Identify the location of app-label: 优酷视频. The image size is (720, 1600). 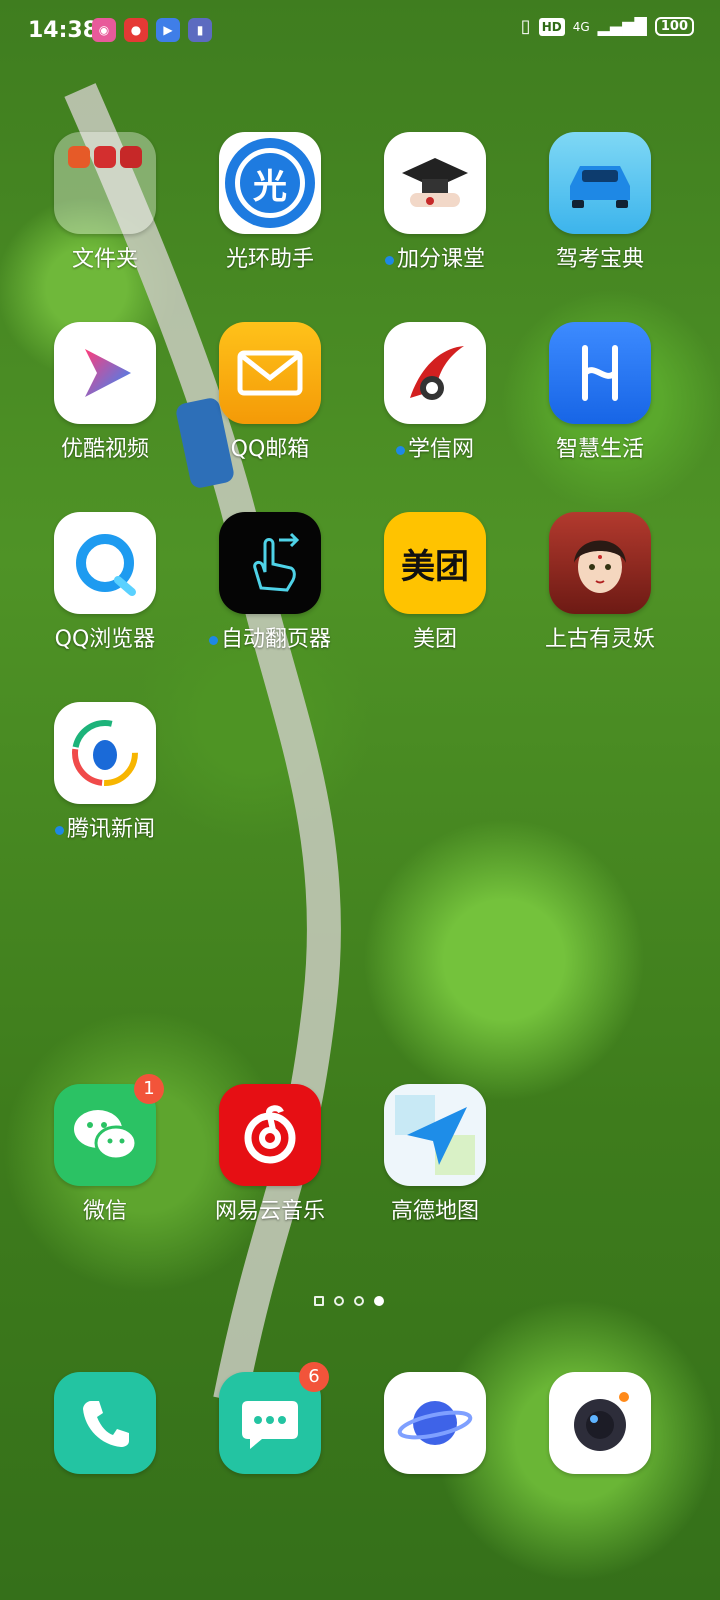
(104, 449).